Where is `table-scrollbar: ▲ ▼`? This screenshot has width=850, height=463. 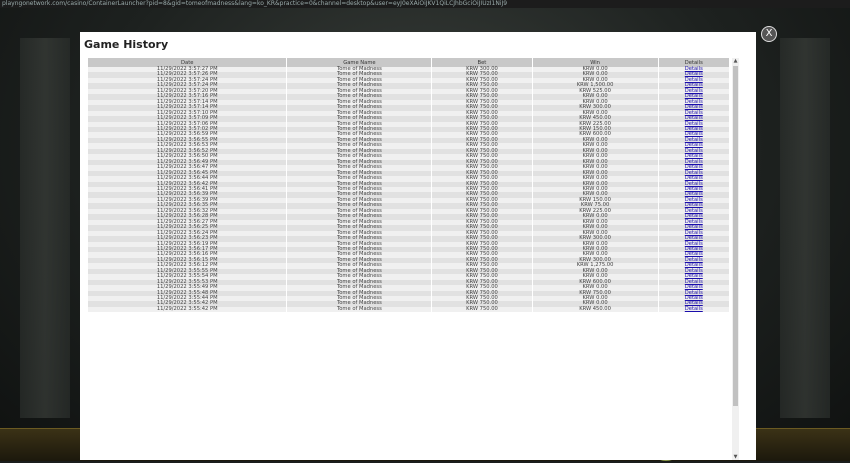 table-scrollbar: ▲ ▼ is located at coordinates (735, 259).